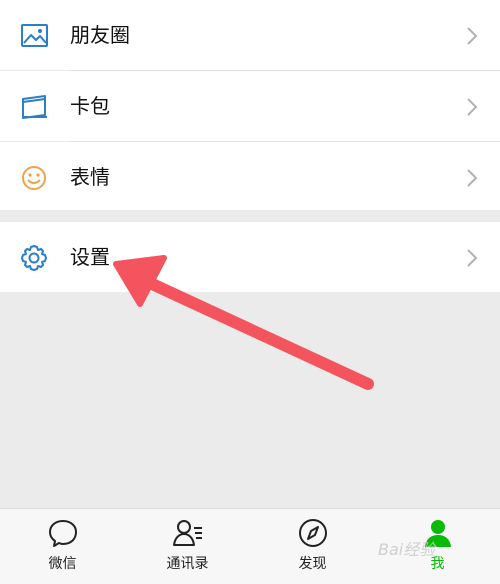 This screenshot has height=584, width=500. Describe the element at coordinates (90, 106) in the screenshot. I see `menu-item-label: 卡包` at that location.